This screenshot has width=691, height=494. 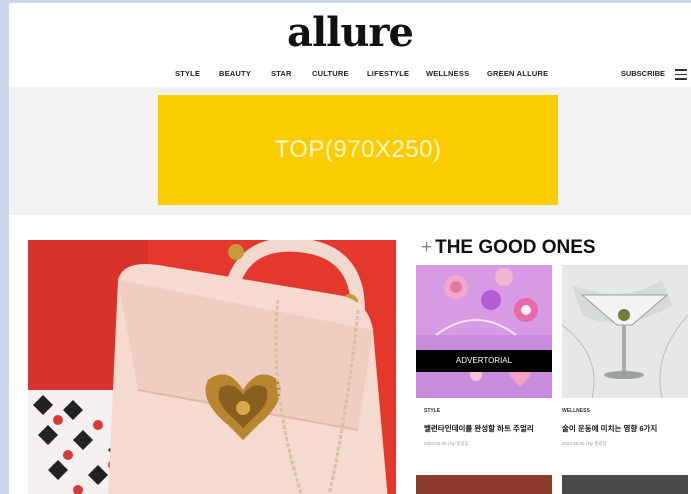 I want to click on allure-logo: allure, so click(x=350, y=33).